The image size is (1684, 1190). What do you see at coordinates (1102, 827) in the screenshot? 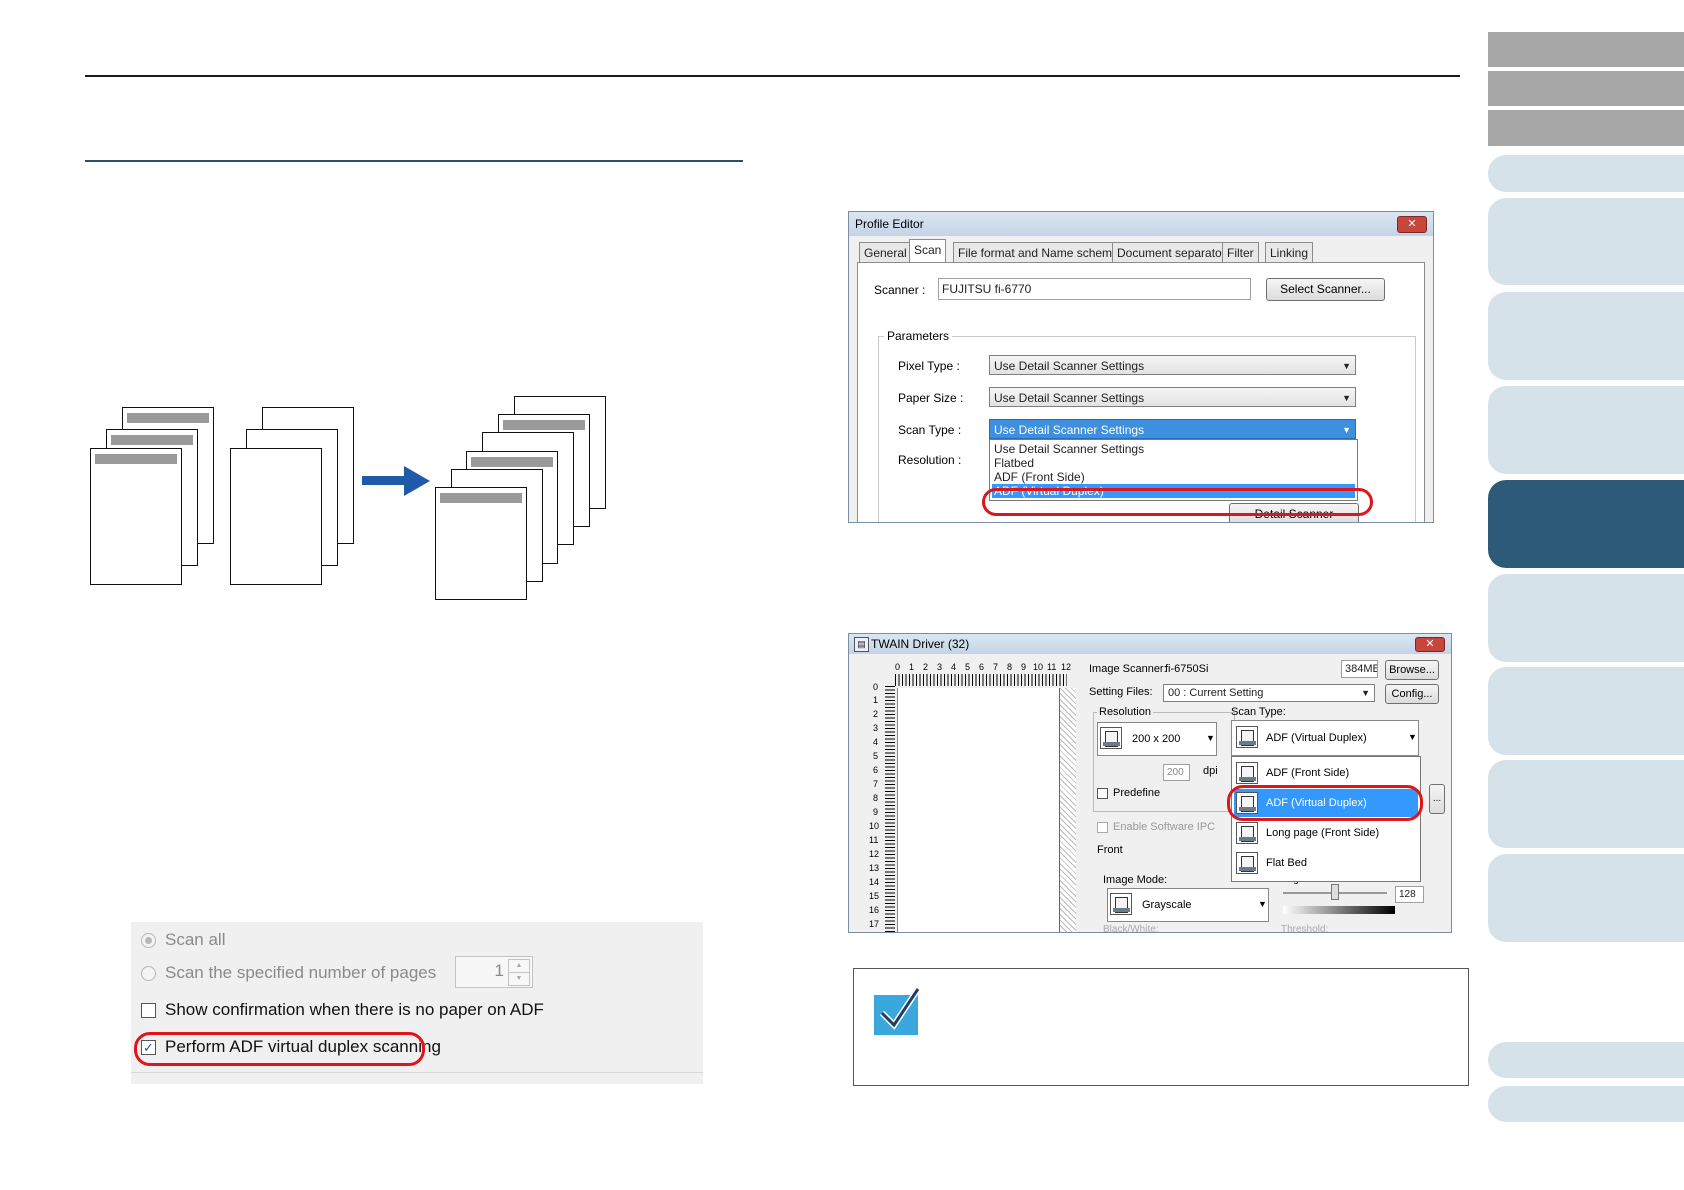
I see `enable-ipc-checkbox` at bounding box center [1102, 827].